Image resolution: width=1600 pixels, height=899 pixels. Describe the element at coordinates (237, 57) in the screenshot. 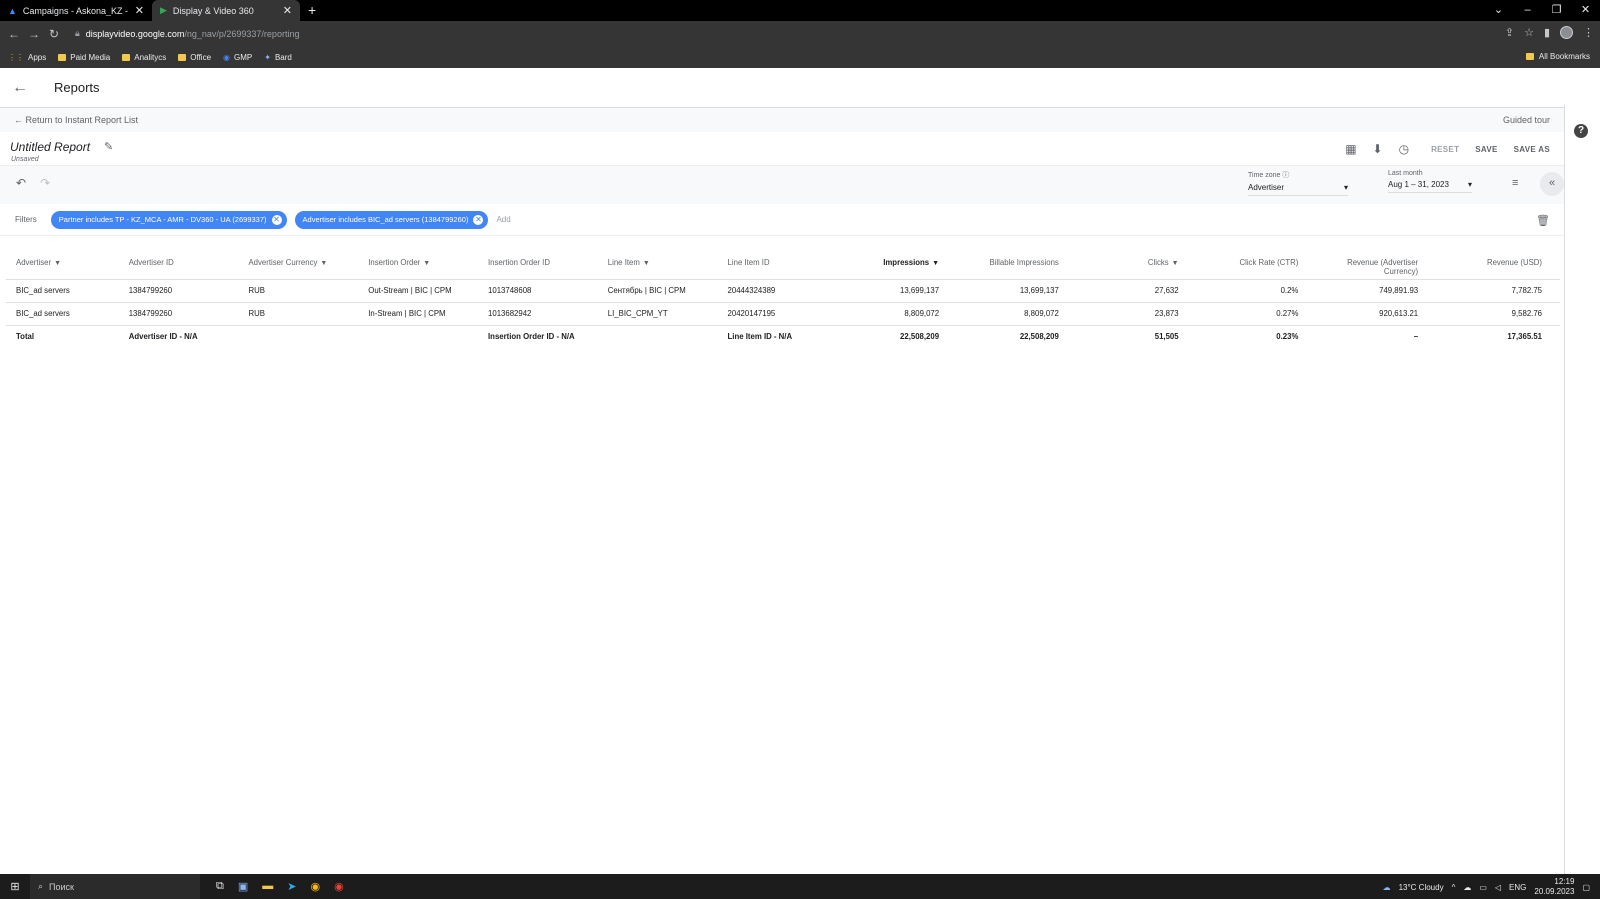

I see `bookmark-gmp: ◉ GMP` at that location.